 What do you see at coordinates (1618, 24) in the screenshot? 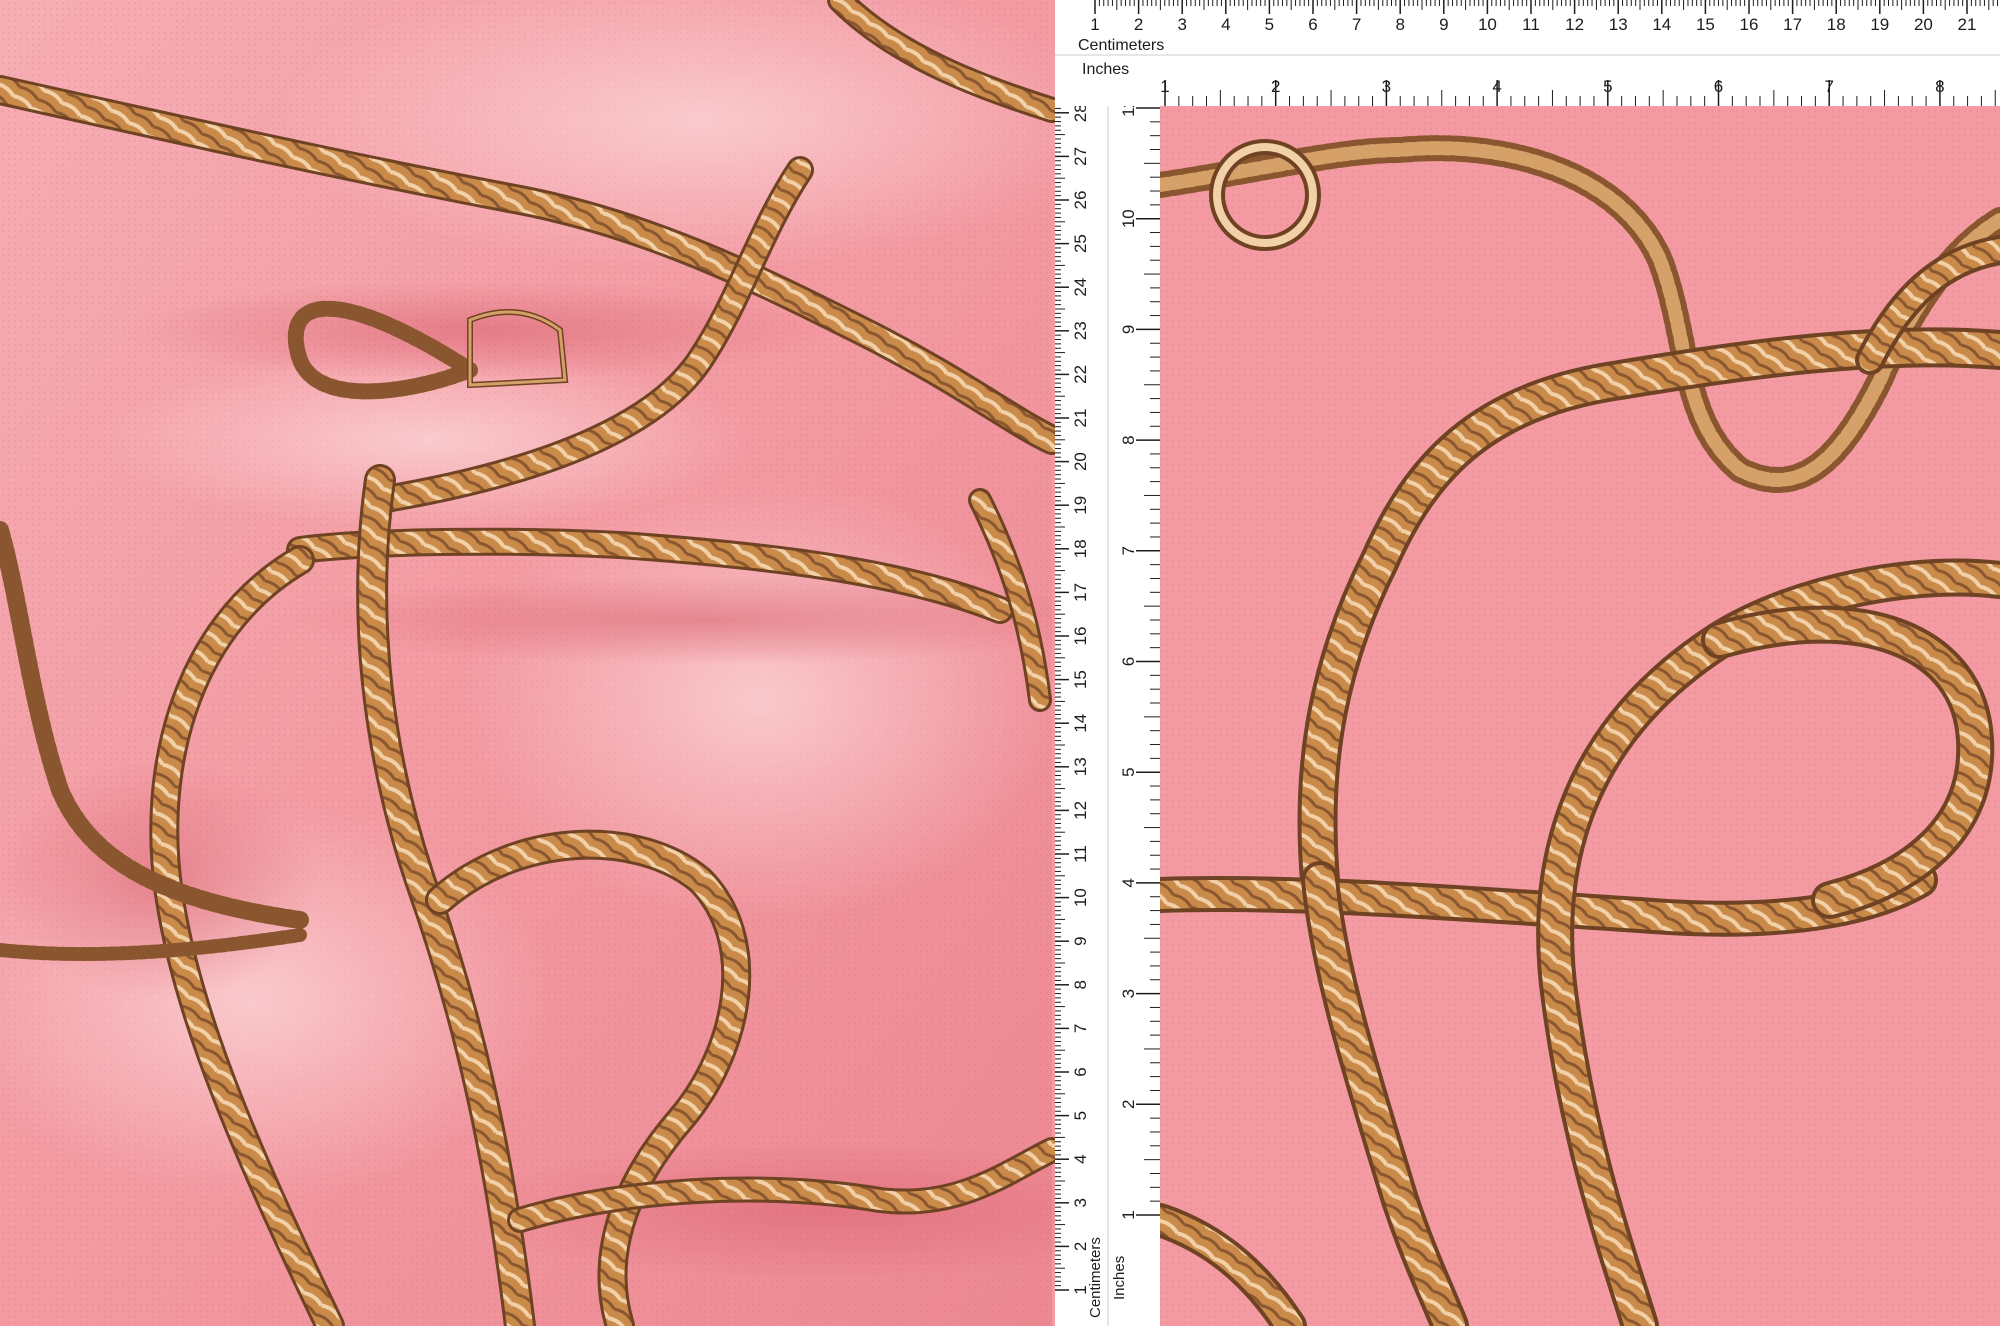
I see `top-cm-tick-label: 13` at bounding box center [1618, 24].